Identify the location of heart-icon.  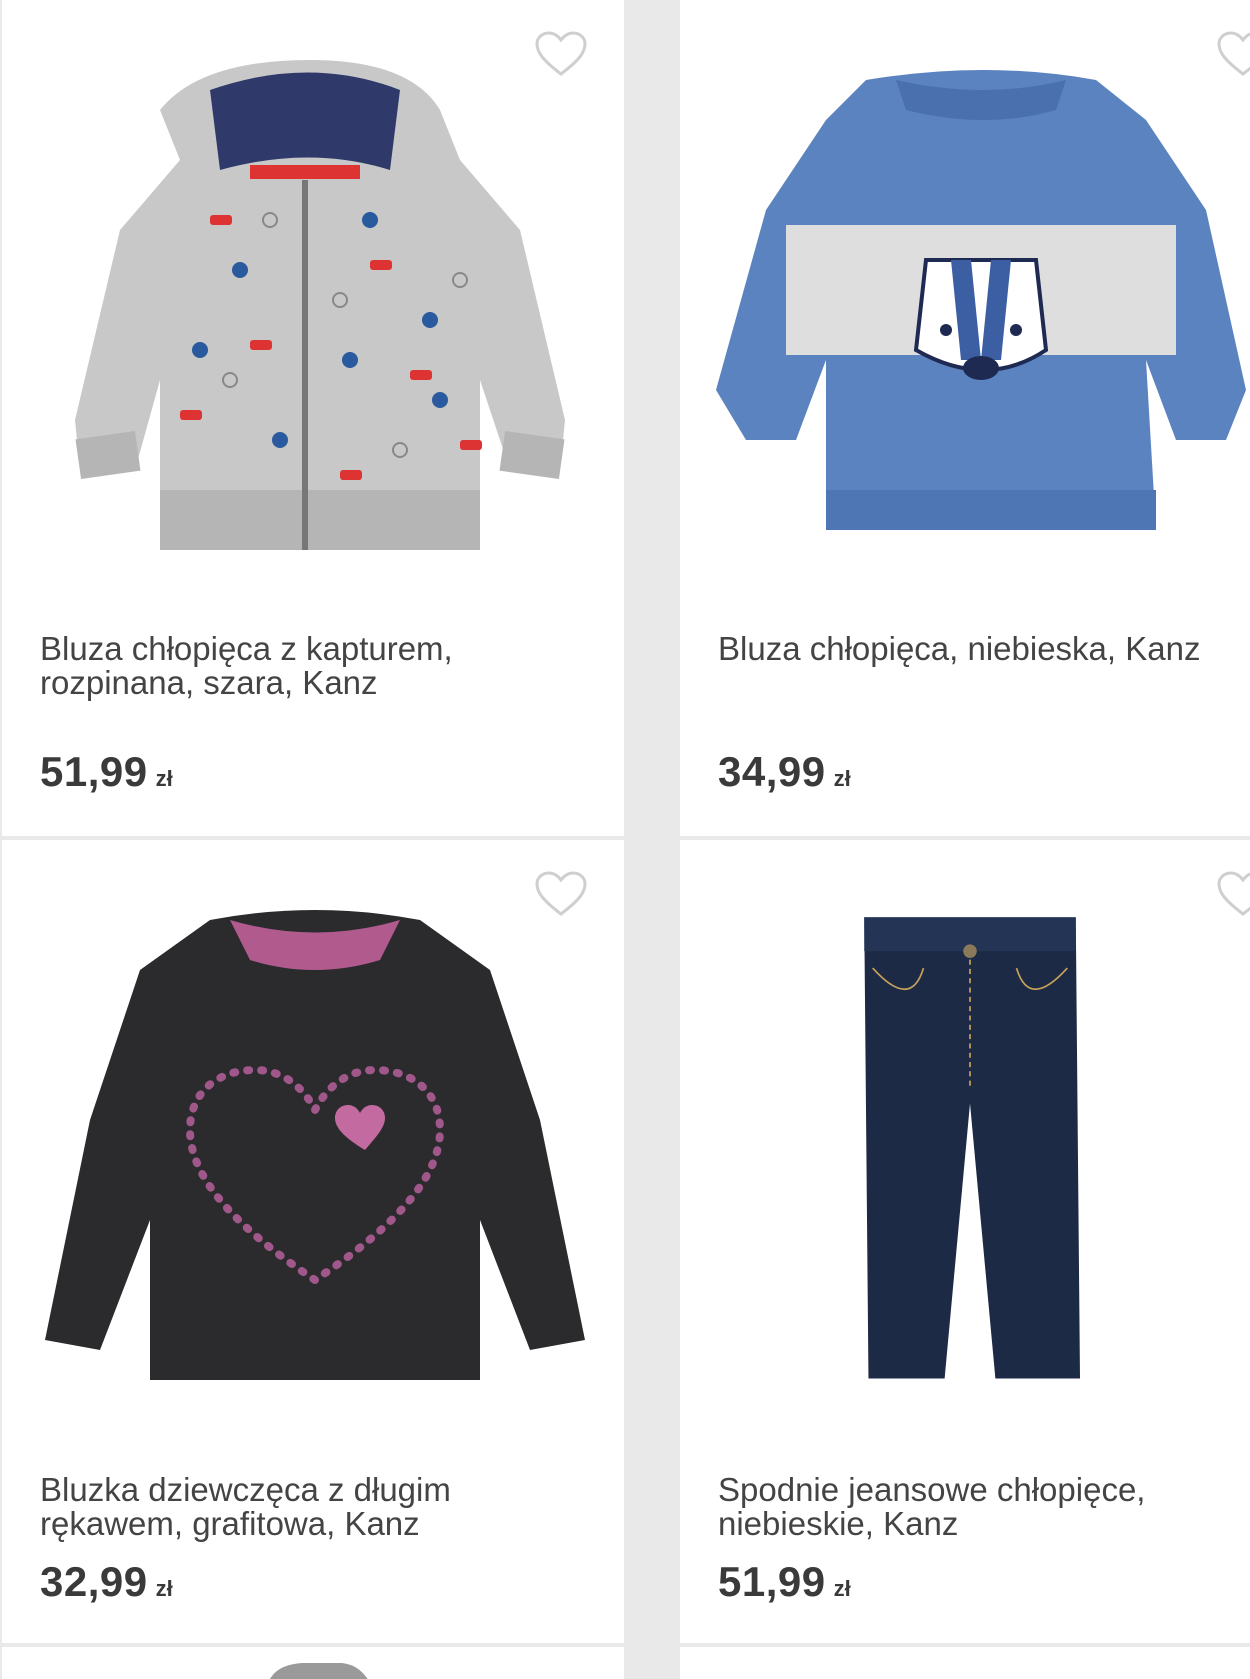
(1233, 894).